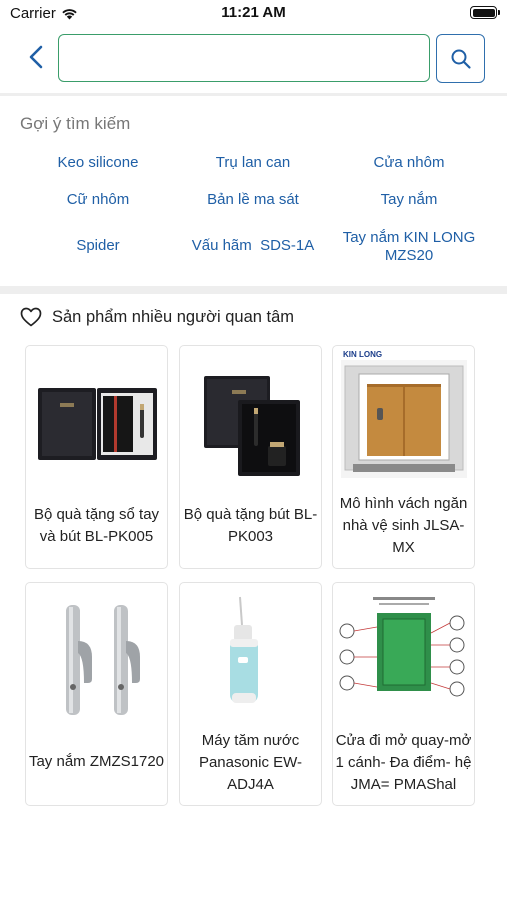 This screenshot has height=900, width=507. Describe the element at coordinates (409, 163) in the screenshot. I see `suggestion-cua-nhom: Cửa nhôm` at that location.